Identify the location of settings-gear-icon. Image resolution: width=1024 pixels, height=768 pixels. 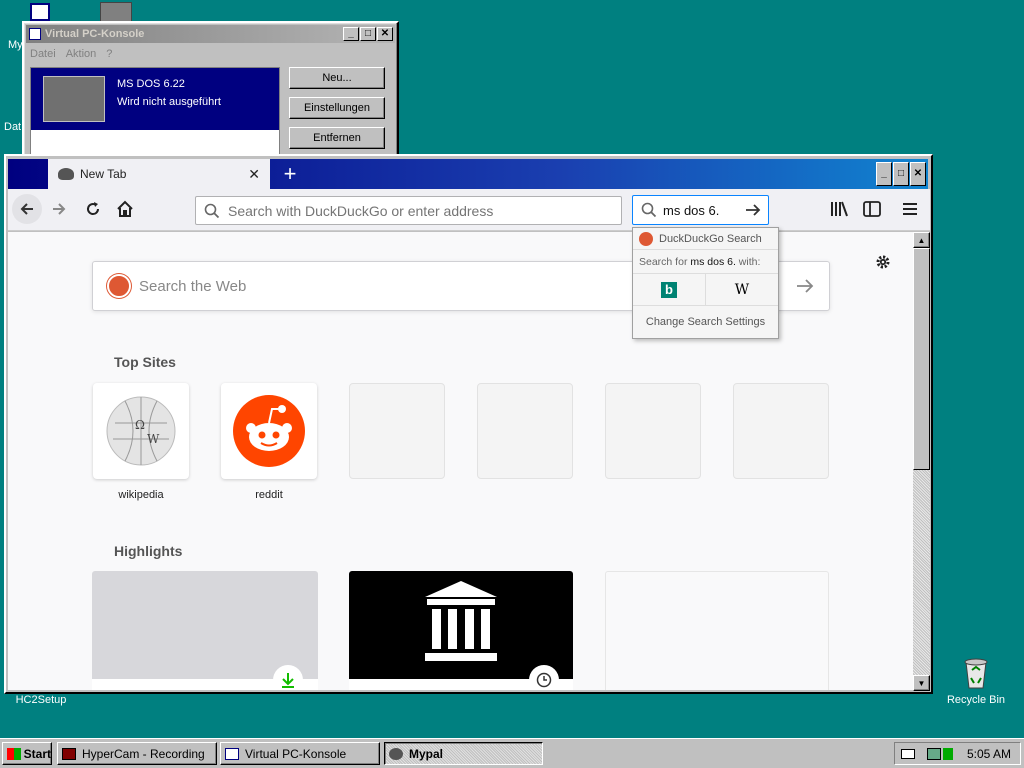
(883, 262).